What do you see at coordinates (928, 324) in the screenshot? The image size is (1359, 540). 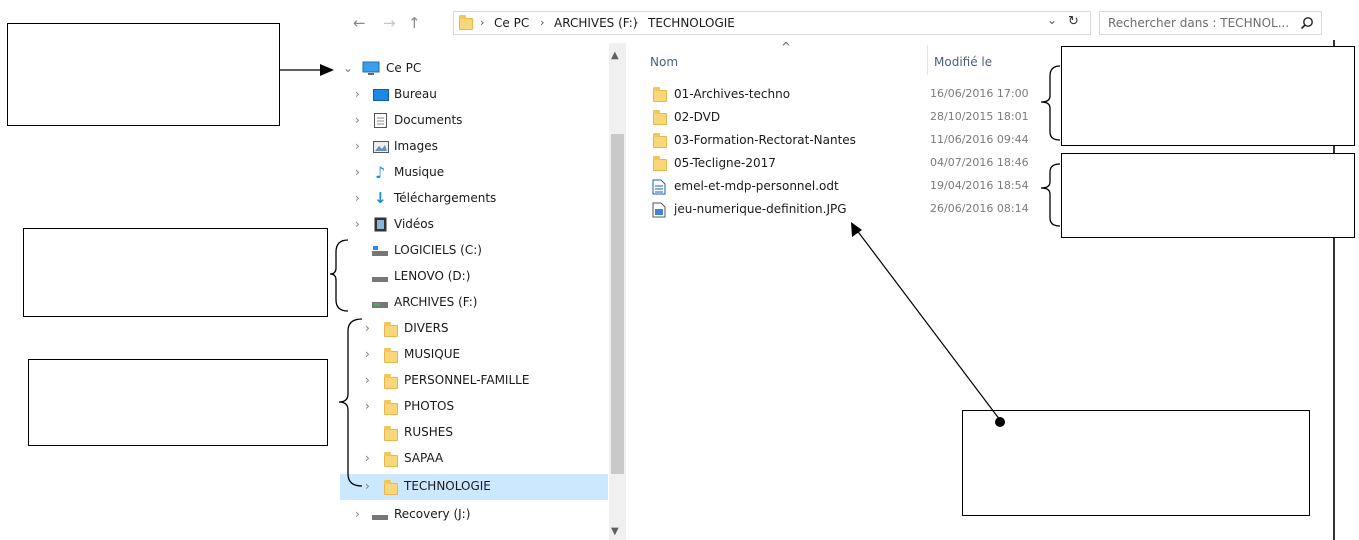 I see `arrow-line` at bounding box center [928, 324].